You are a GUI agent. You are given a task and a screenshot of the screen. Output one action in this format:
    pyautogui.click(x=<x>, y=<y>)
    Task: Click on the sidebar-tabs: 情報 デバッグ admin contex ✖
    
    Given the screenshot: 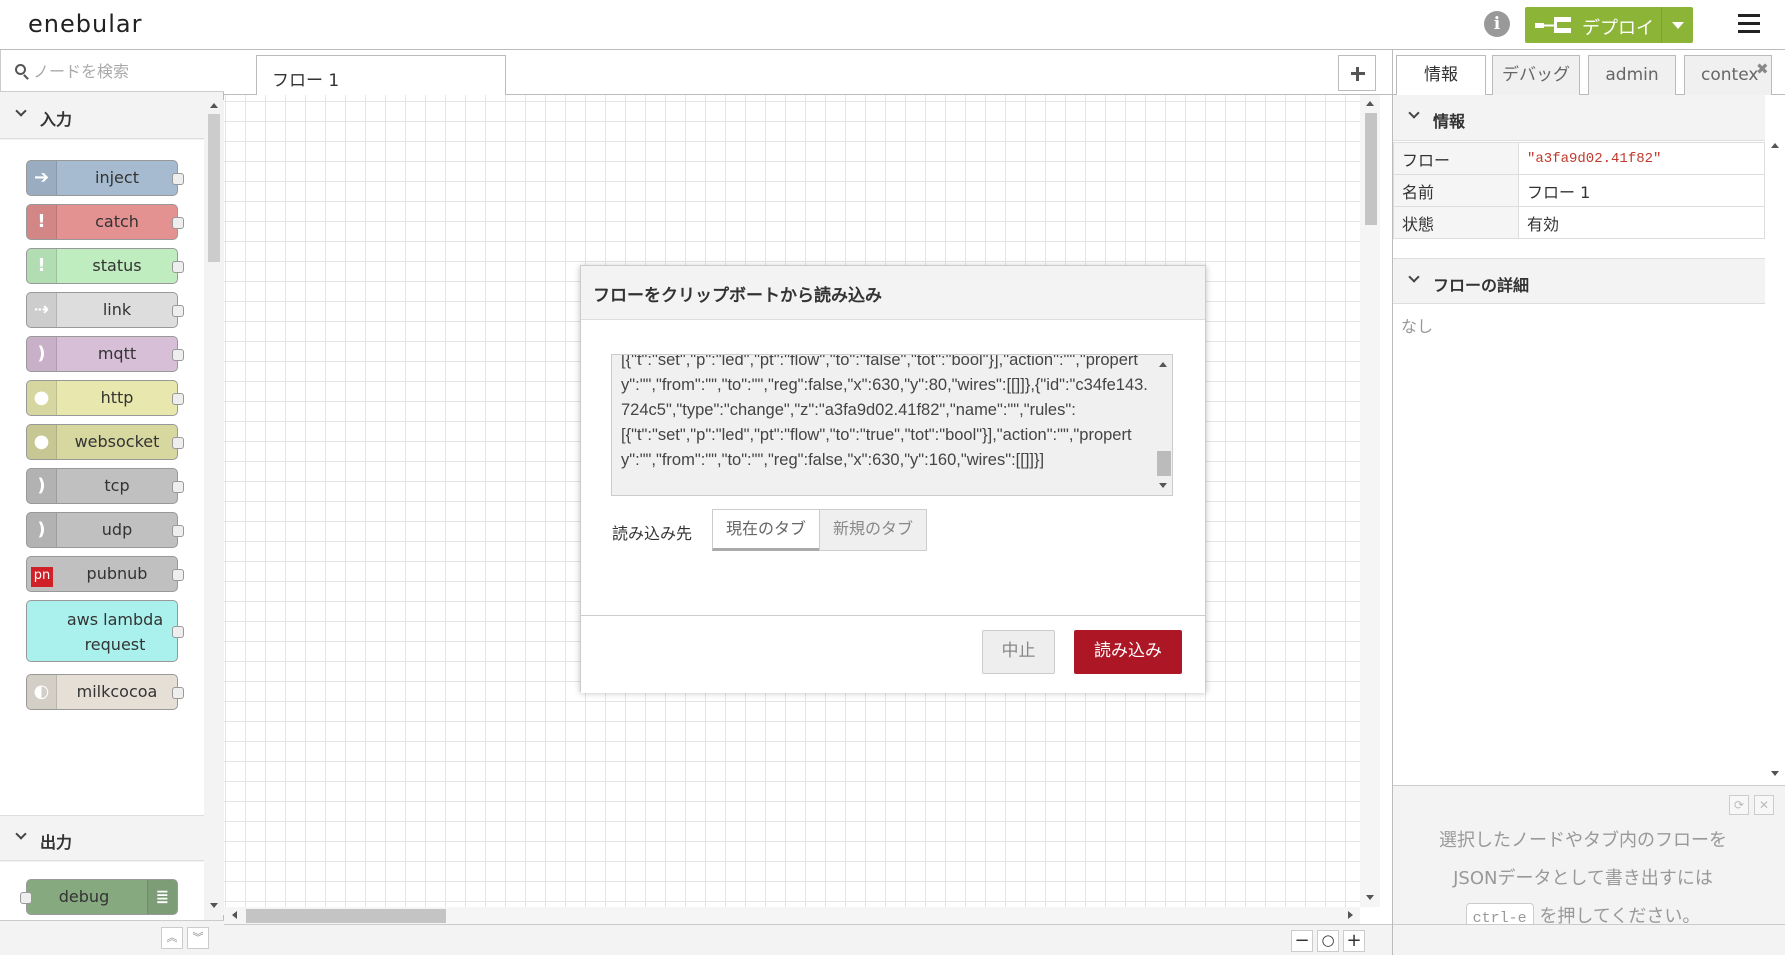 What is the action you would take?
    pyautogui.click(x=1589, y=73)
    